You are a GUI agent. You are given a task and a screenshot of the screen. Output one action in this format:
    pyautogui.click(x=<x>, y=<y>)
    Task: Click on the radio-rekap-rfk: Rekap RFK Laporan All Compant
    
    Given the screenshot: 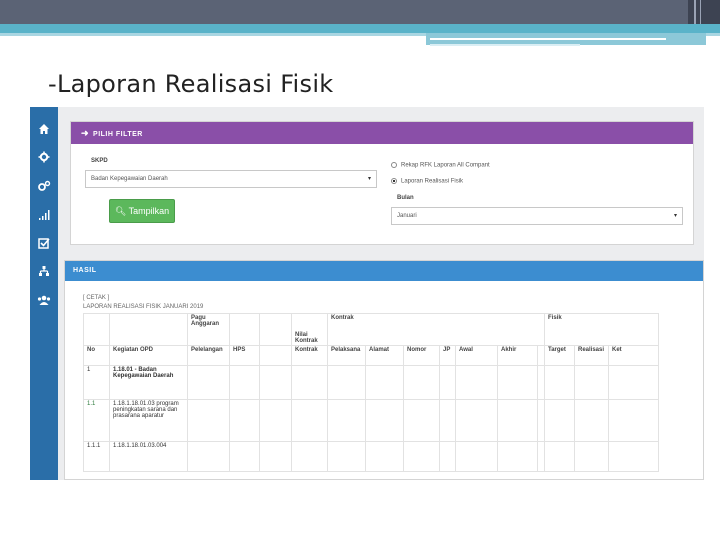 What is the action you would take?
    pyautogui.click(x=440, y=165)
    